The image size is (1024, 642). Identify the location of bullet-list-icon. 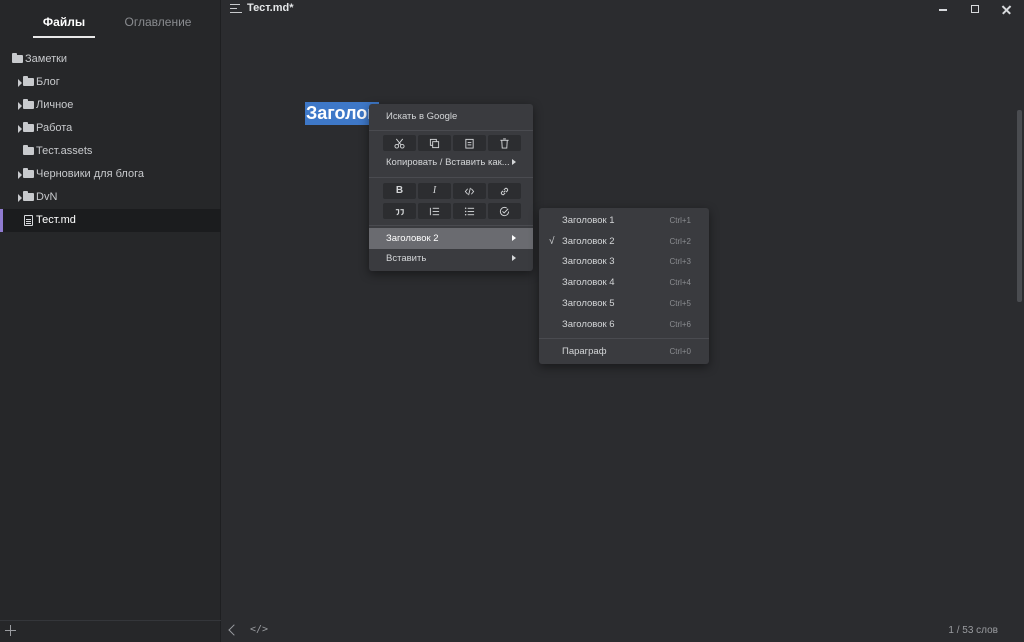
(469, 211).